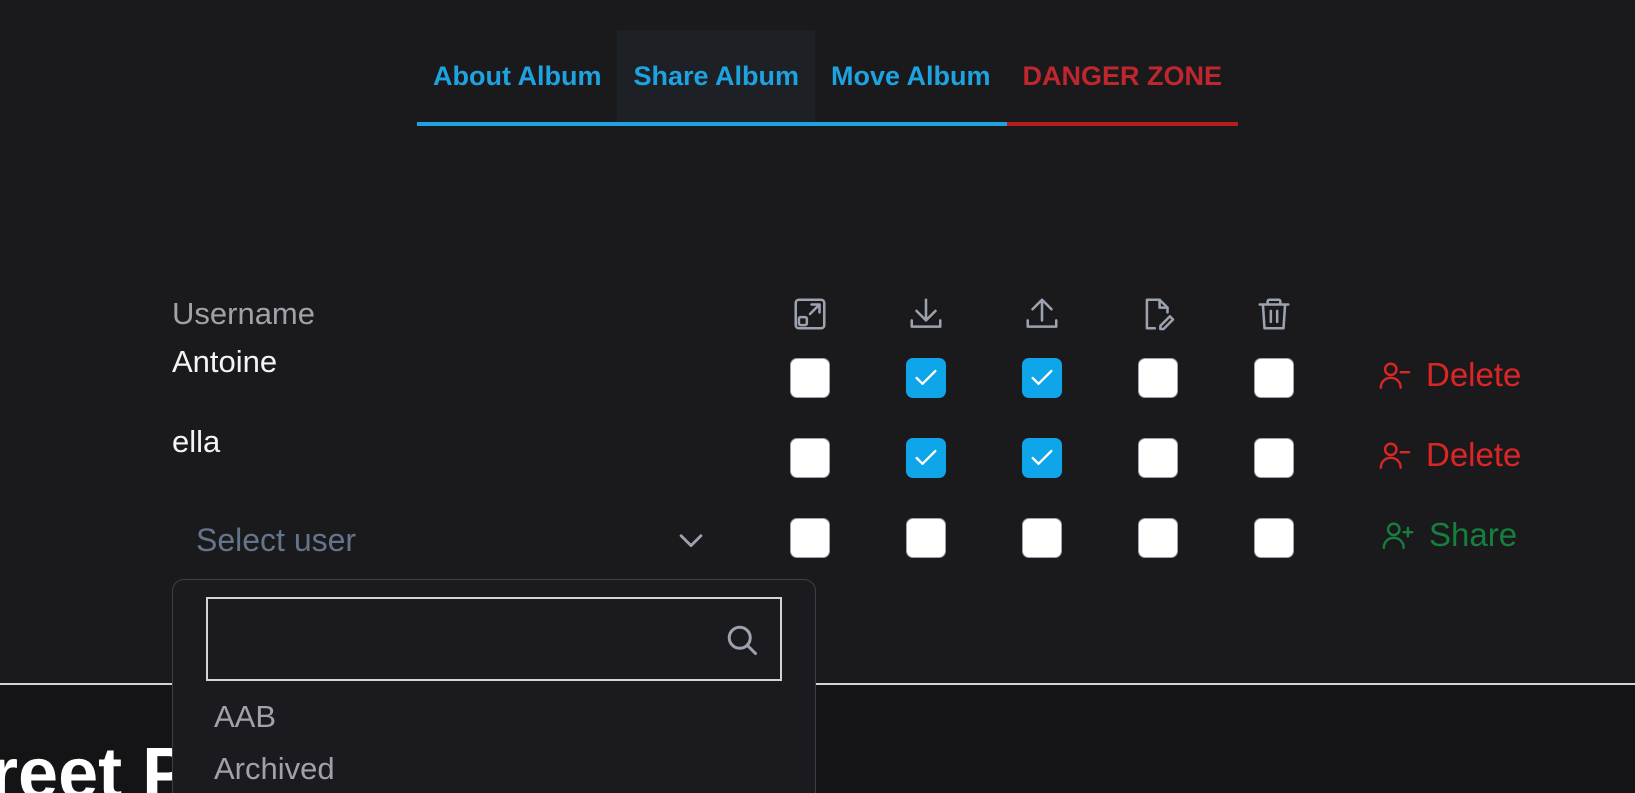  I want to click on select-user-dropdown: Select user, so click(452, 540).